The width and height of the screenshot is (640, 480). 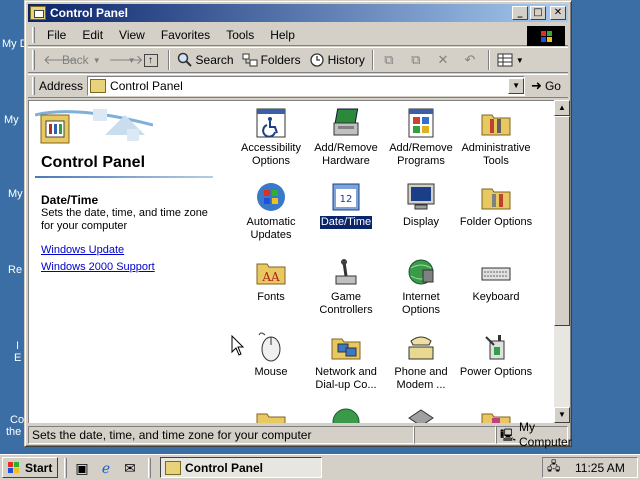 I want to click on control-panel-icon, so click(x=38, y=13).